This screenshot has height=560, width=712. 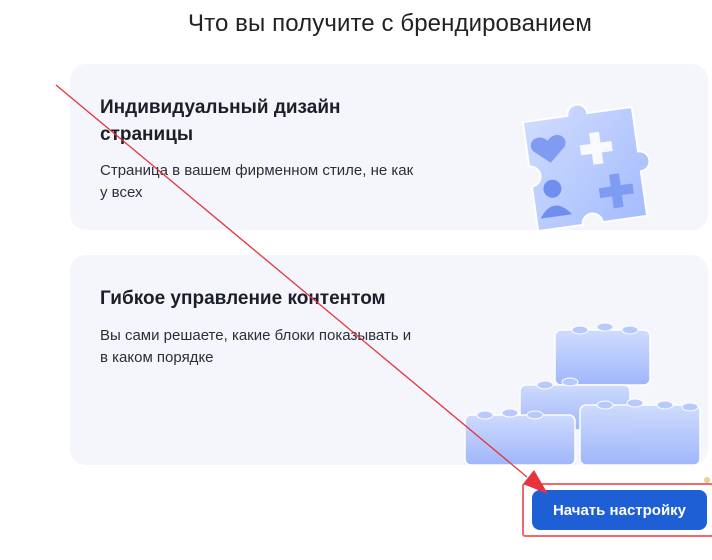 What do you see at coordinates (220, 121) in the screenshot?
I see `feature-title: Индивидуальный дизайн страницы` at bounding box center [220, 121].